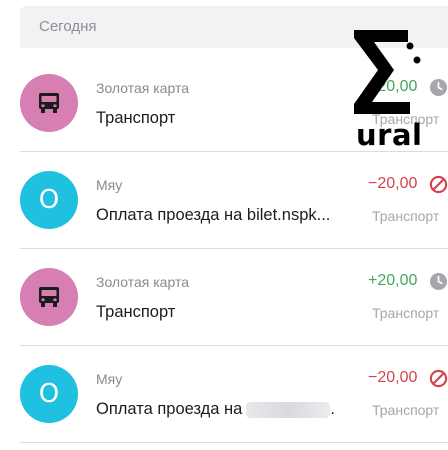 The height and width of the screenshot is (450, 448). What do you see at coordinates (387, 72) in the screenshot?
I see `sigma-logo-icon` at bounding box center [387, 72].